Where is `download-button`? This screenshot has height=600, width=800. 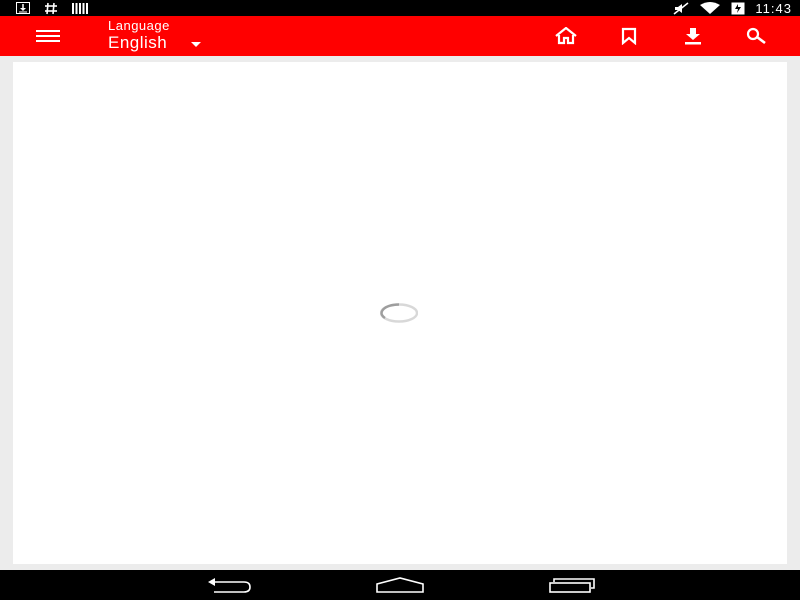 download-button is located at coordinates (693, 36).